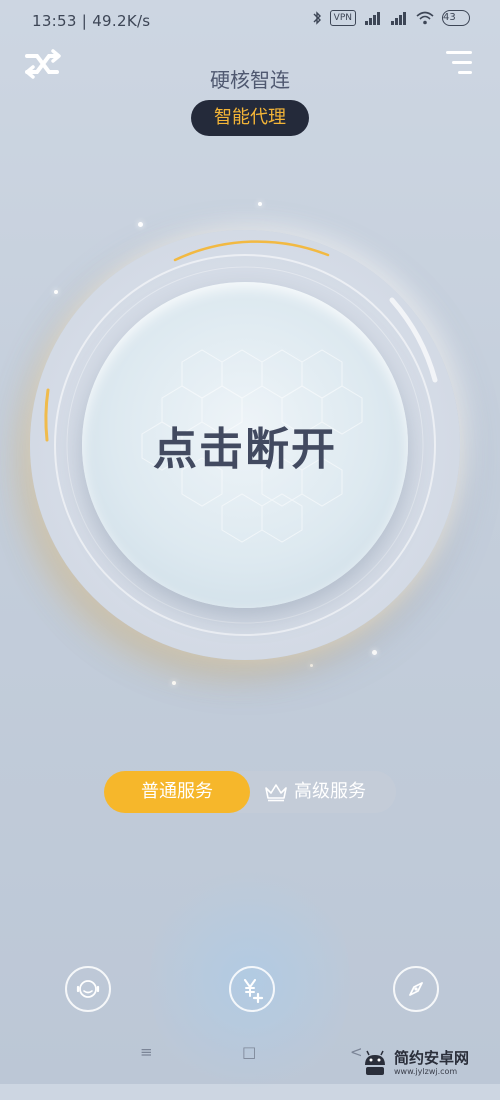 This screenshot has width=500, height=1100. What do you see at coordinates (254, 991) in the screenshot?
I see `yen-plus-icon` at bounding box center [254, 991].